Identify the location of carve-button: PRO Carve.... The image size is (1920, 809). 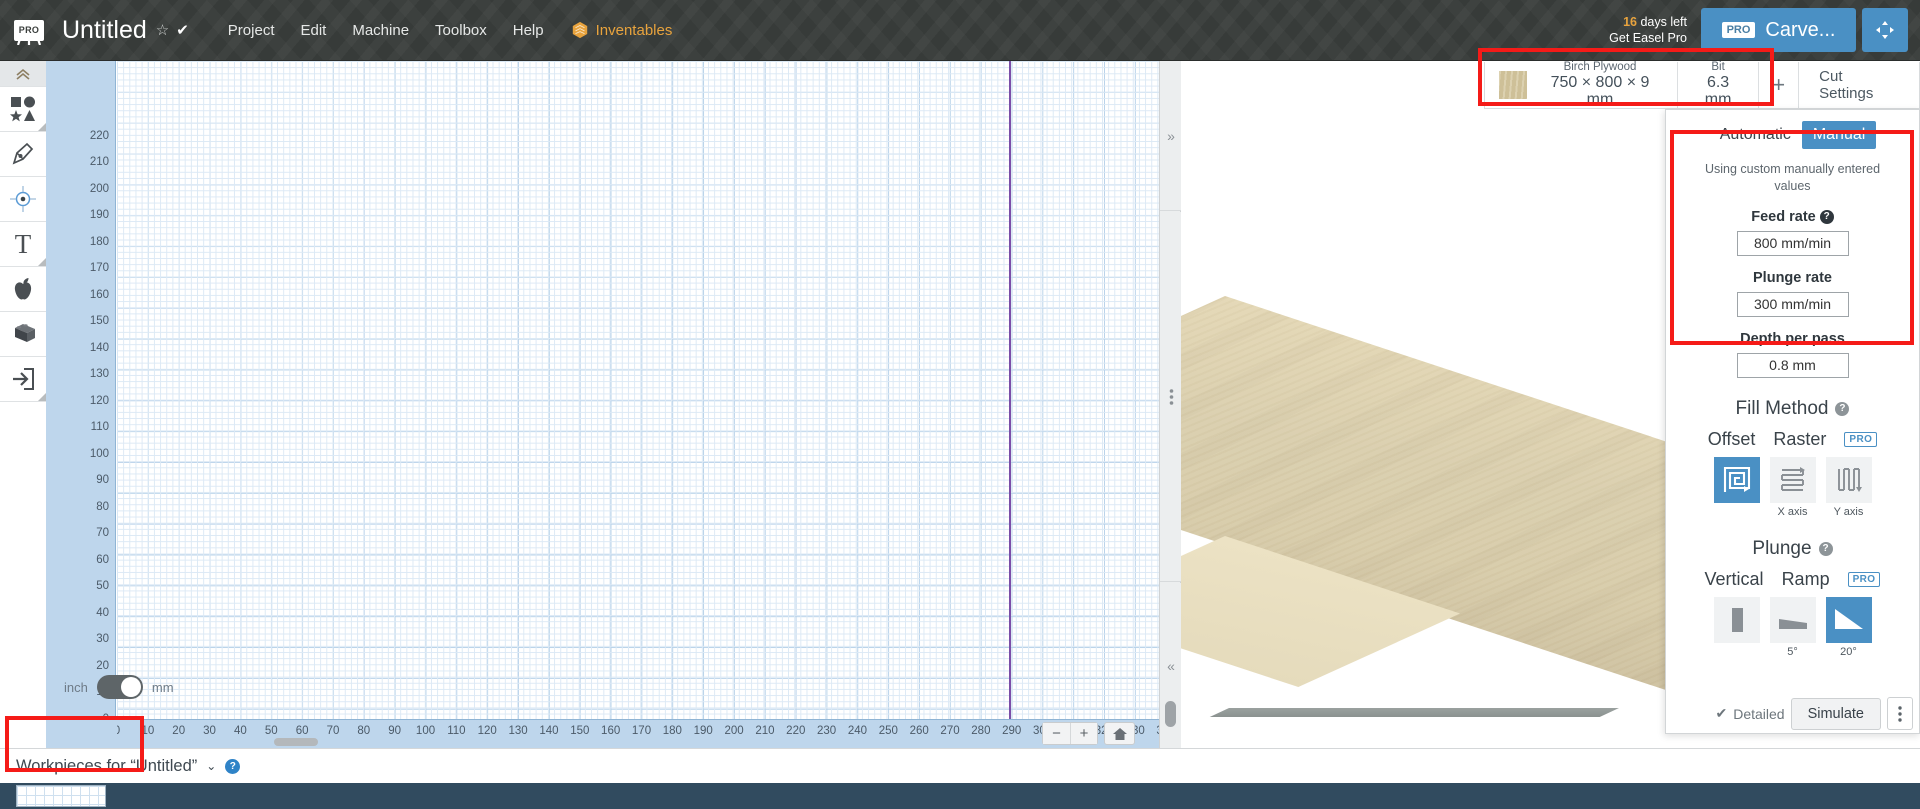
(1778, 30).